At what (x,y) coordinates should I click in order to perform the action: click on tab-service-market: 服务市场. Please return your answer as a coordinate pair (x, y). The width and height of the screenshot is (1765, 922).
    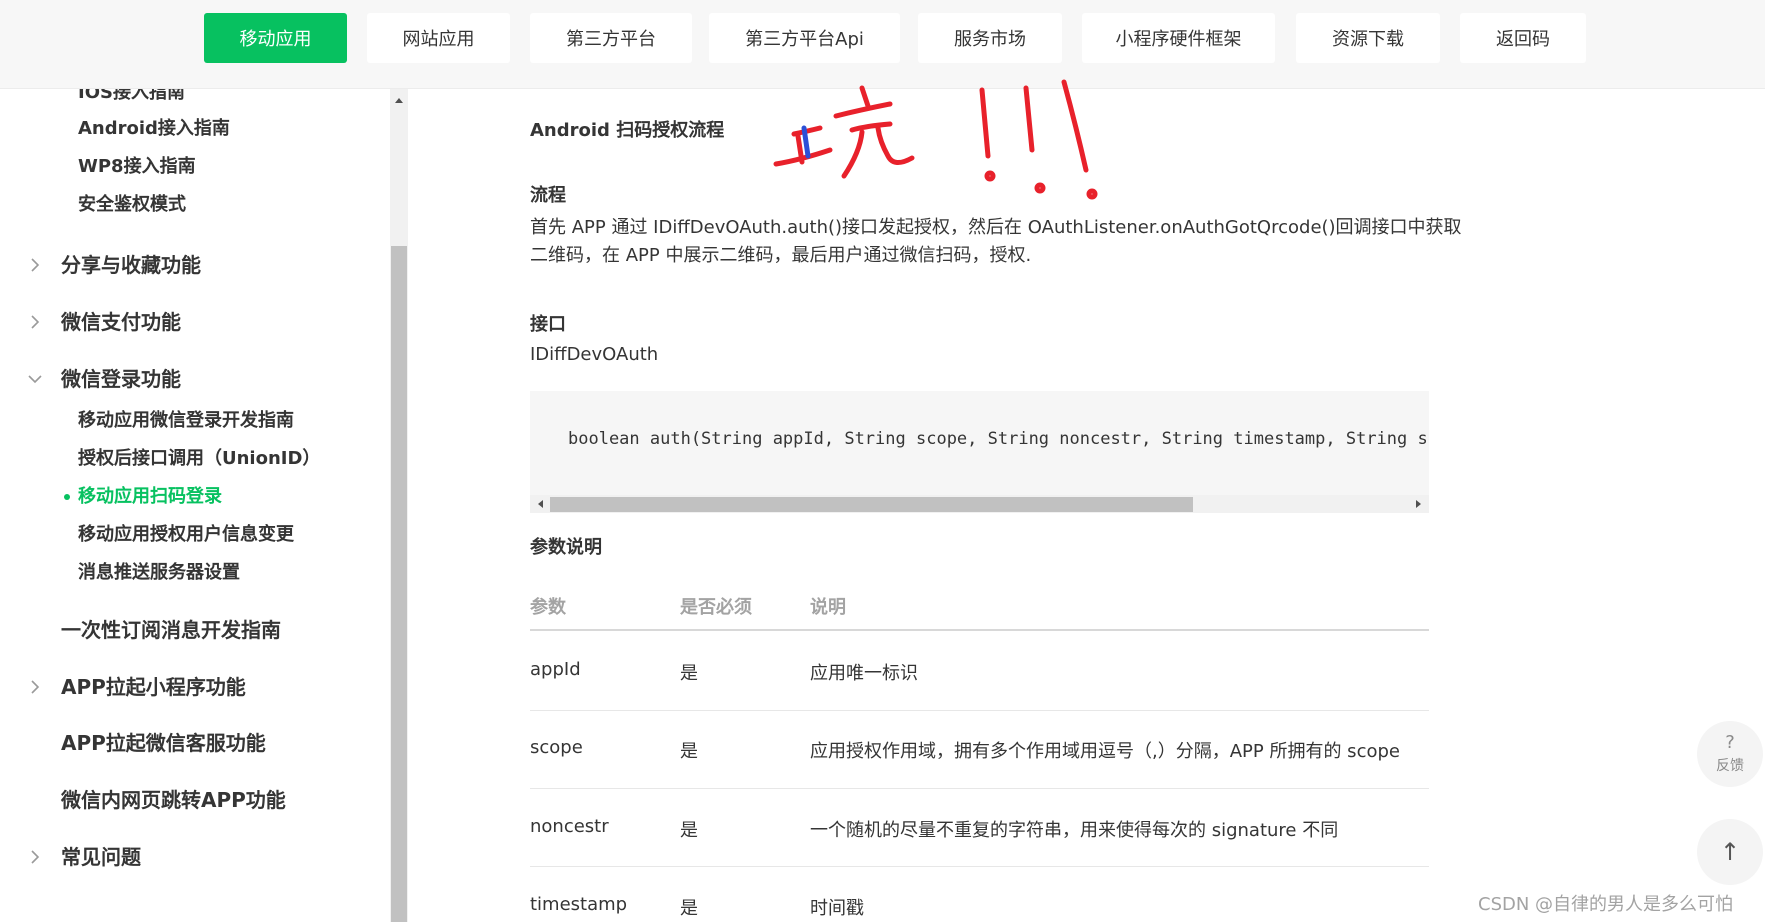
    Looking at the image, I should click on (990, 38).